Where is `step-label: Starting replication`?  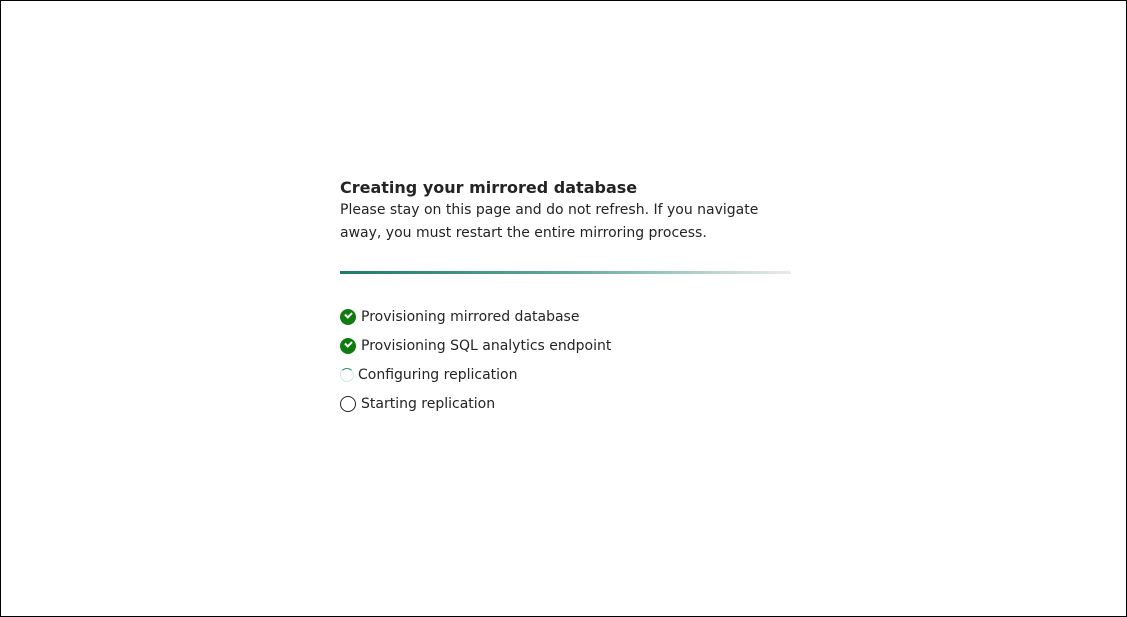
step-label: Starting replication is located at coordinates (428, 403).